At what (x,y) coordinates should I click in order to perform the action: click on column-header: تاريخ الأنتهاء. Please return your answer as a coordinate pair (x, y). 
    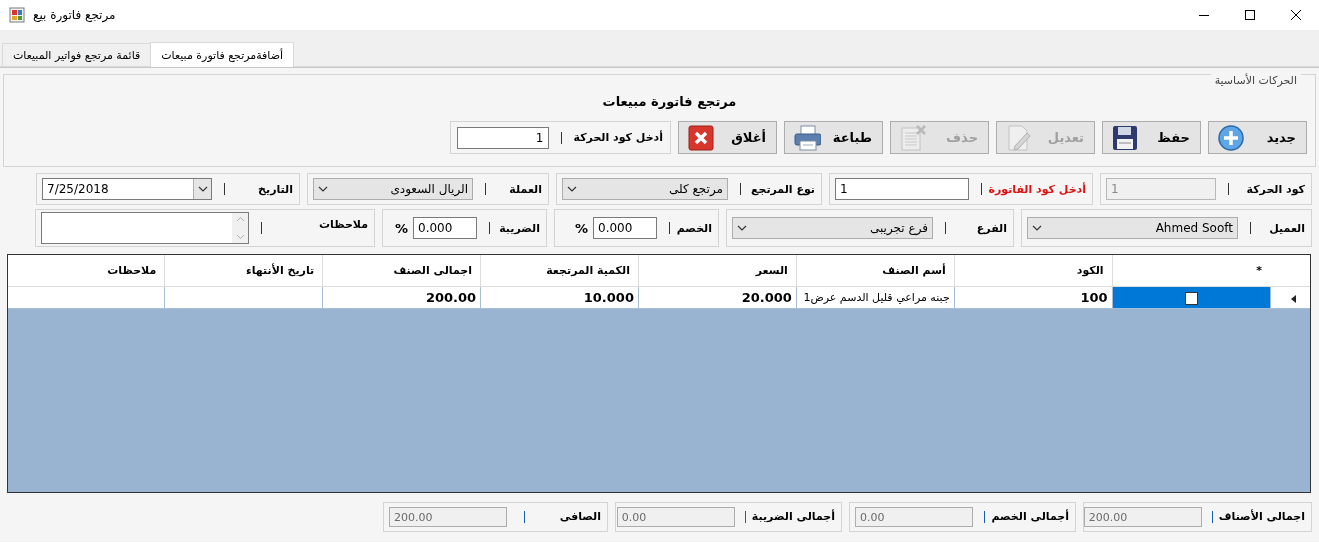
    Looking at the image, I should click on (243, 271).